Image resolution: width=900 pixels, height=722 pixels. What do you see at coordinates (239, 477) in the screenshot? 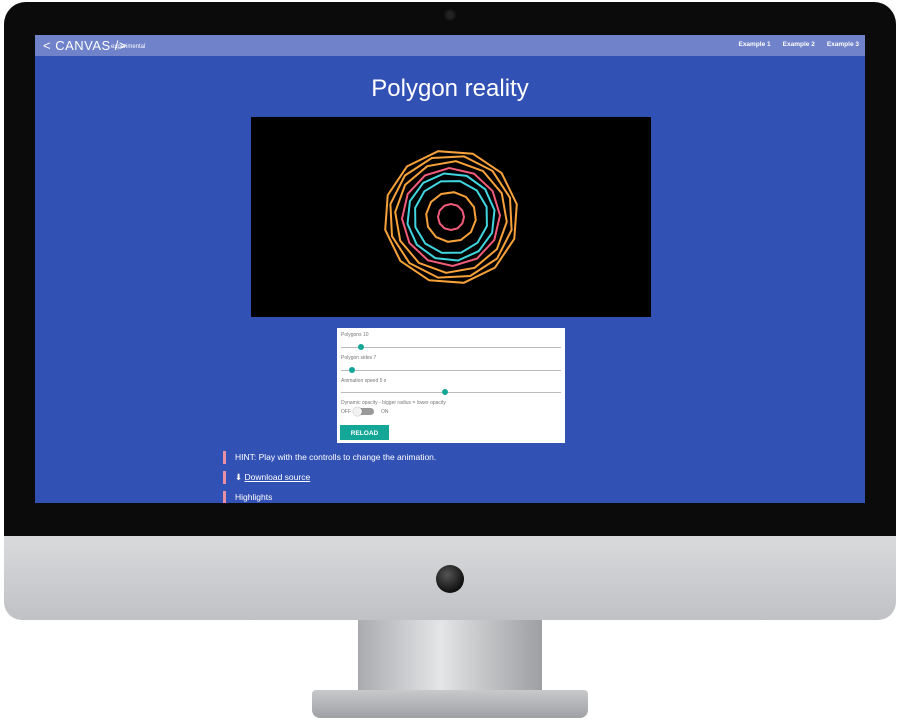
I see `download-icon: ⬇` at bounding box center [239, 477].